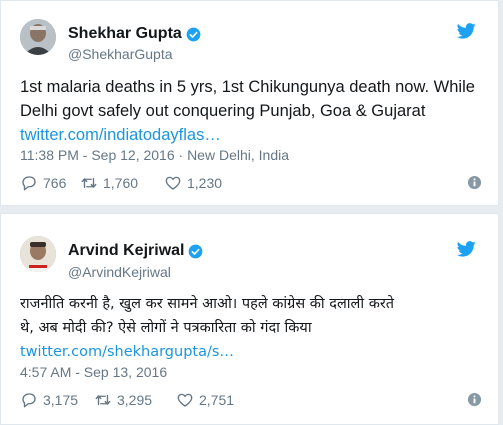 The height and width of the screenshot is (425, 503). I want to click on retweet-button: 1,760, so click(109, 183).